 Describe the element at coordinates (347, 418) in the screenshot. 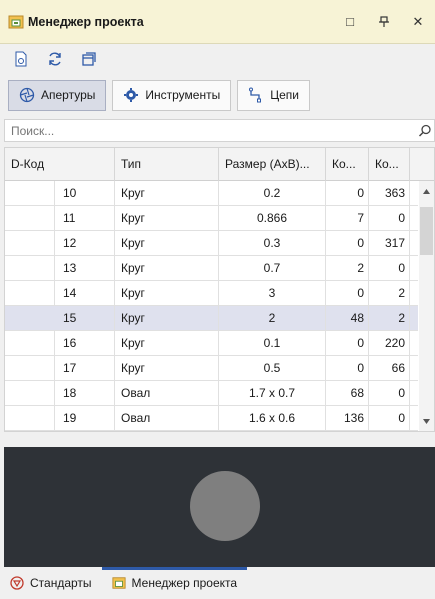

I see `cell-count1: 136` at that location.